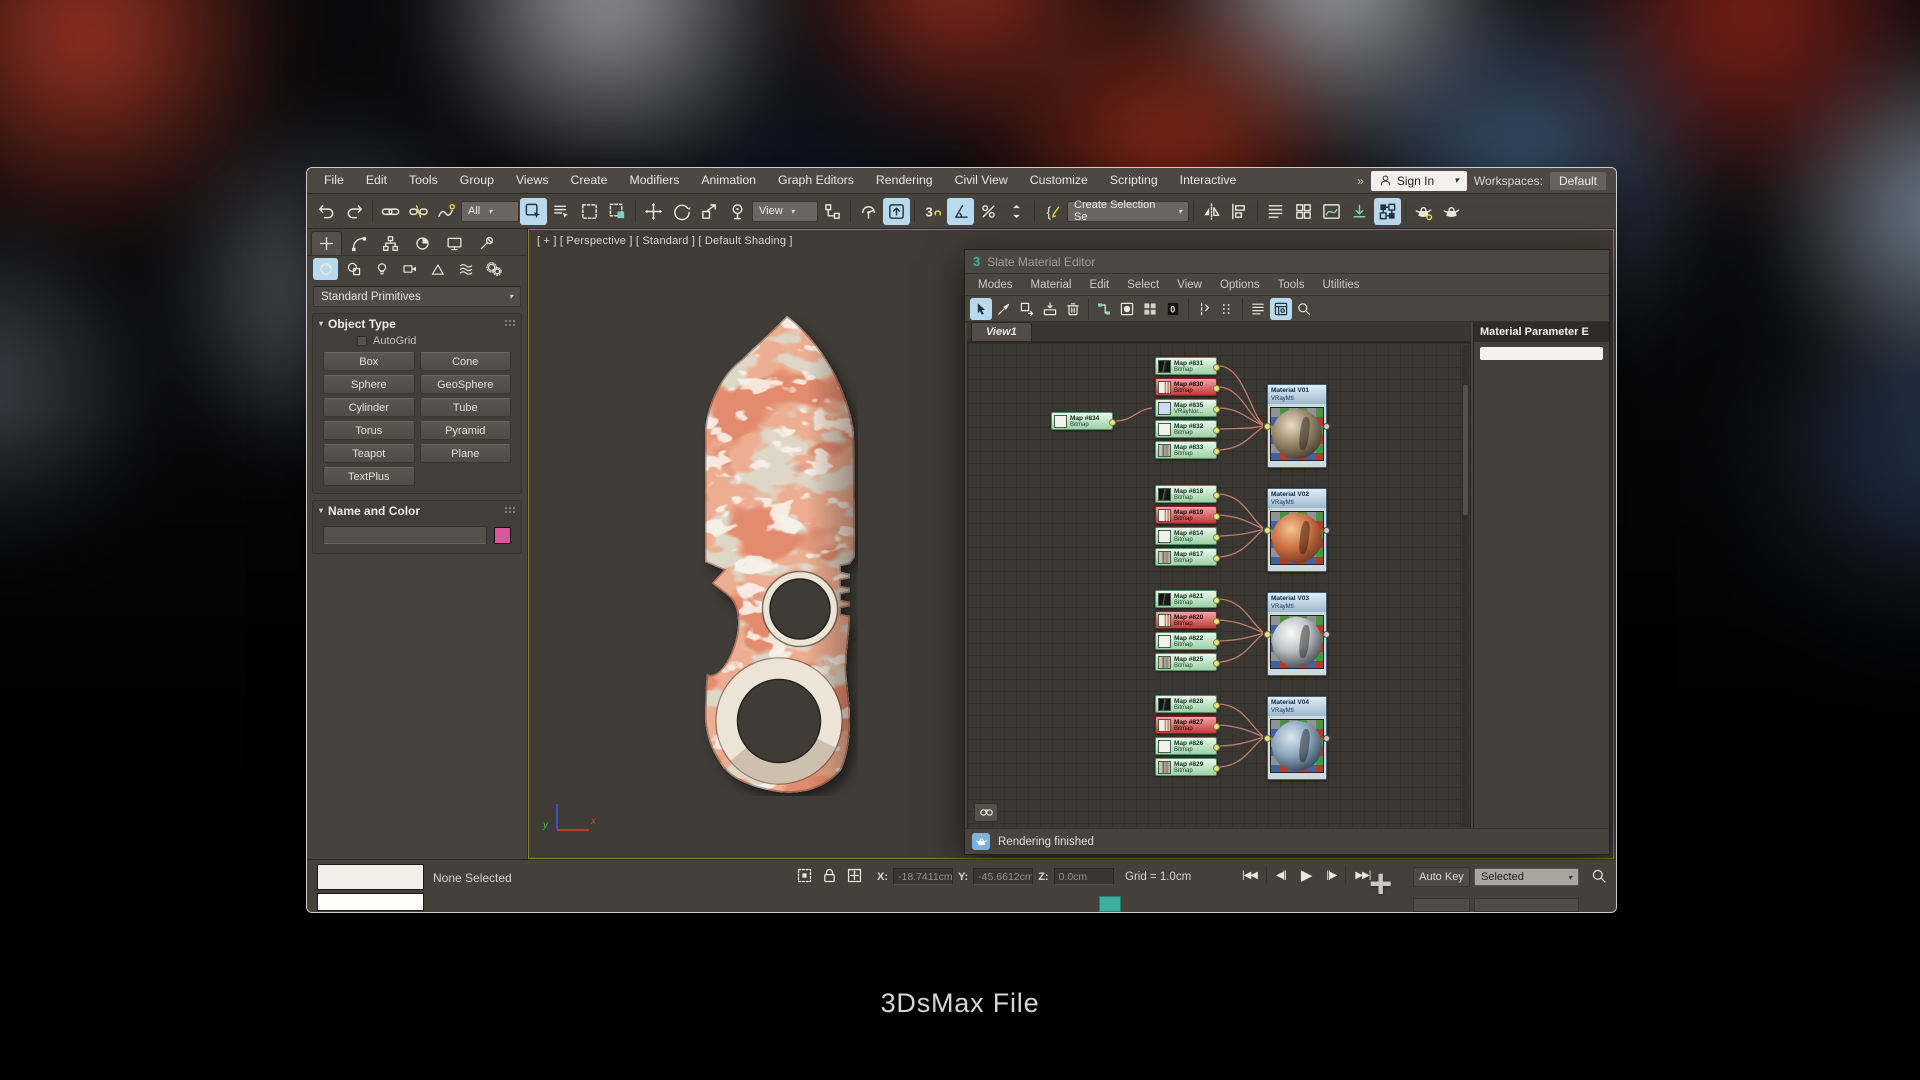 The width and height of the screenshot is (1920, 1080). What do you see at coordinates (1240, 285) in the screenshot?
I see `sme-menu-options: Options` at bounding box center [1240, 285].